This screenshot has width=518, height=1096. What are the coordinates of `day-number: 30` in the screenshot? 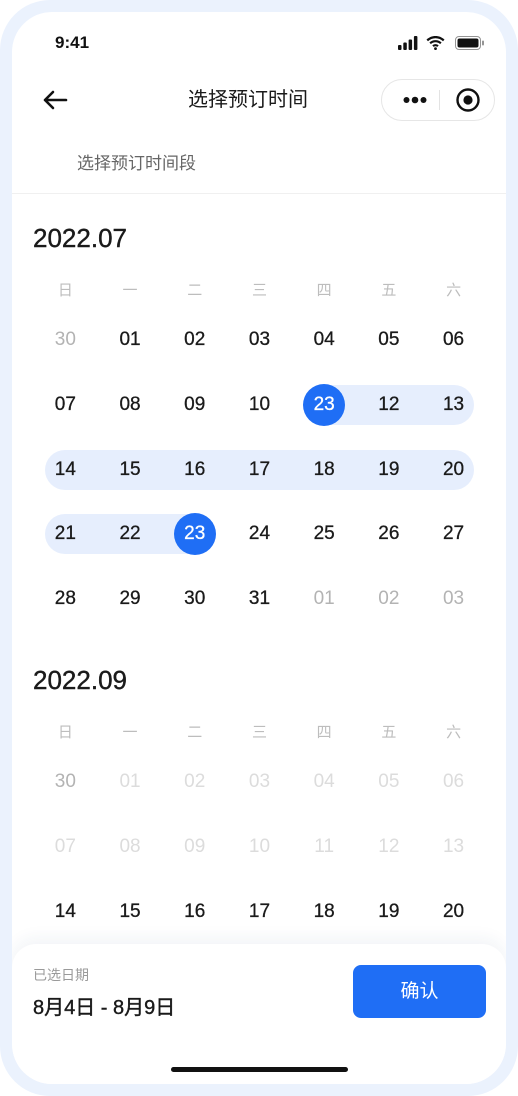 It's located at (65, 340).